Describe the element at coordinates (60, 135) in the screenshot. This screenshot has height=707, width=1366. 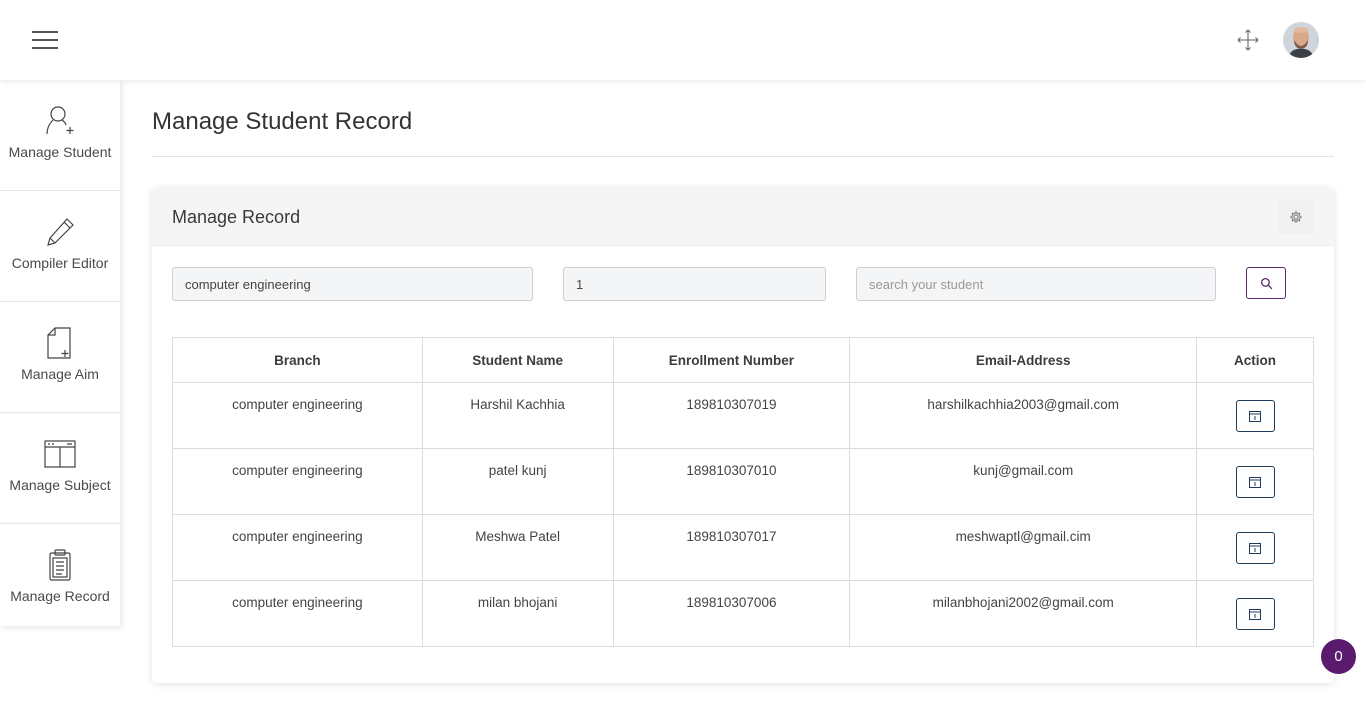
I see `sidebar-item-manage-student: Manage Student` at that location.